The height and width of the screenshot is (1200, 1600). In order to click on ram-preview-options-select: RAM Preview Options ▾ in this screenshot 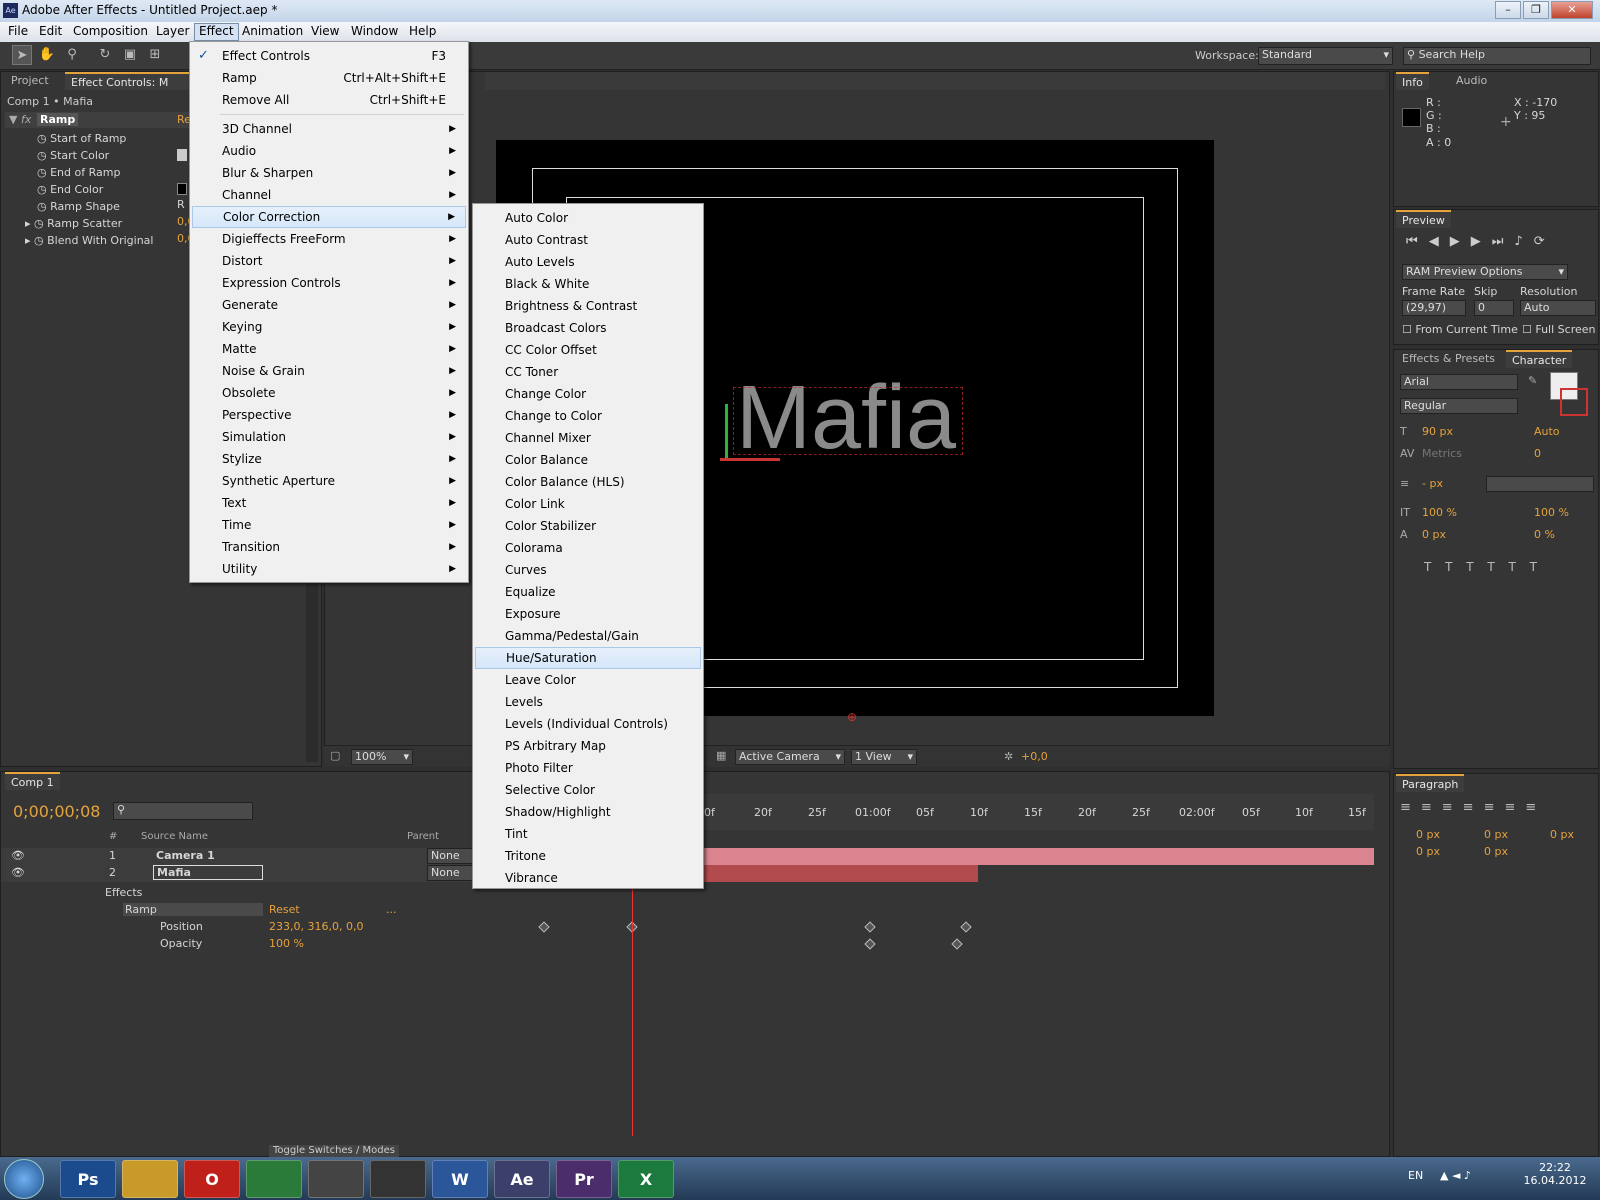, I will do `click(1485, 272)`.